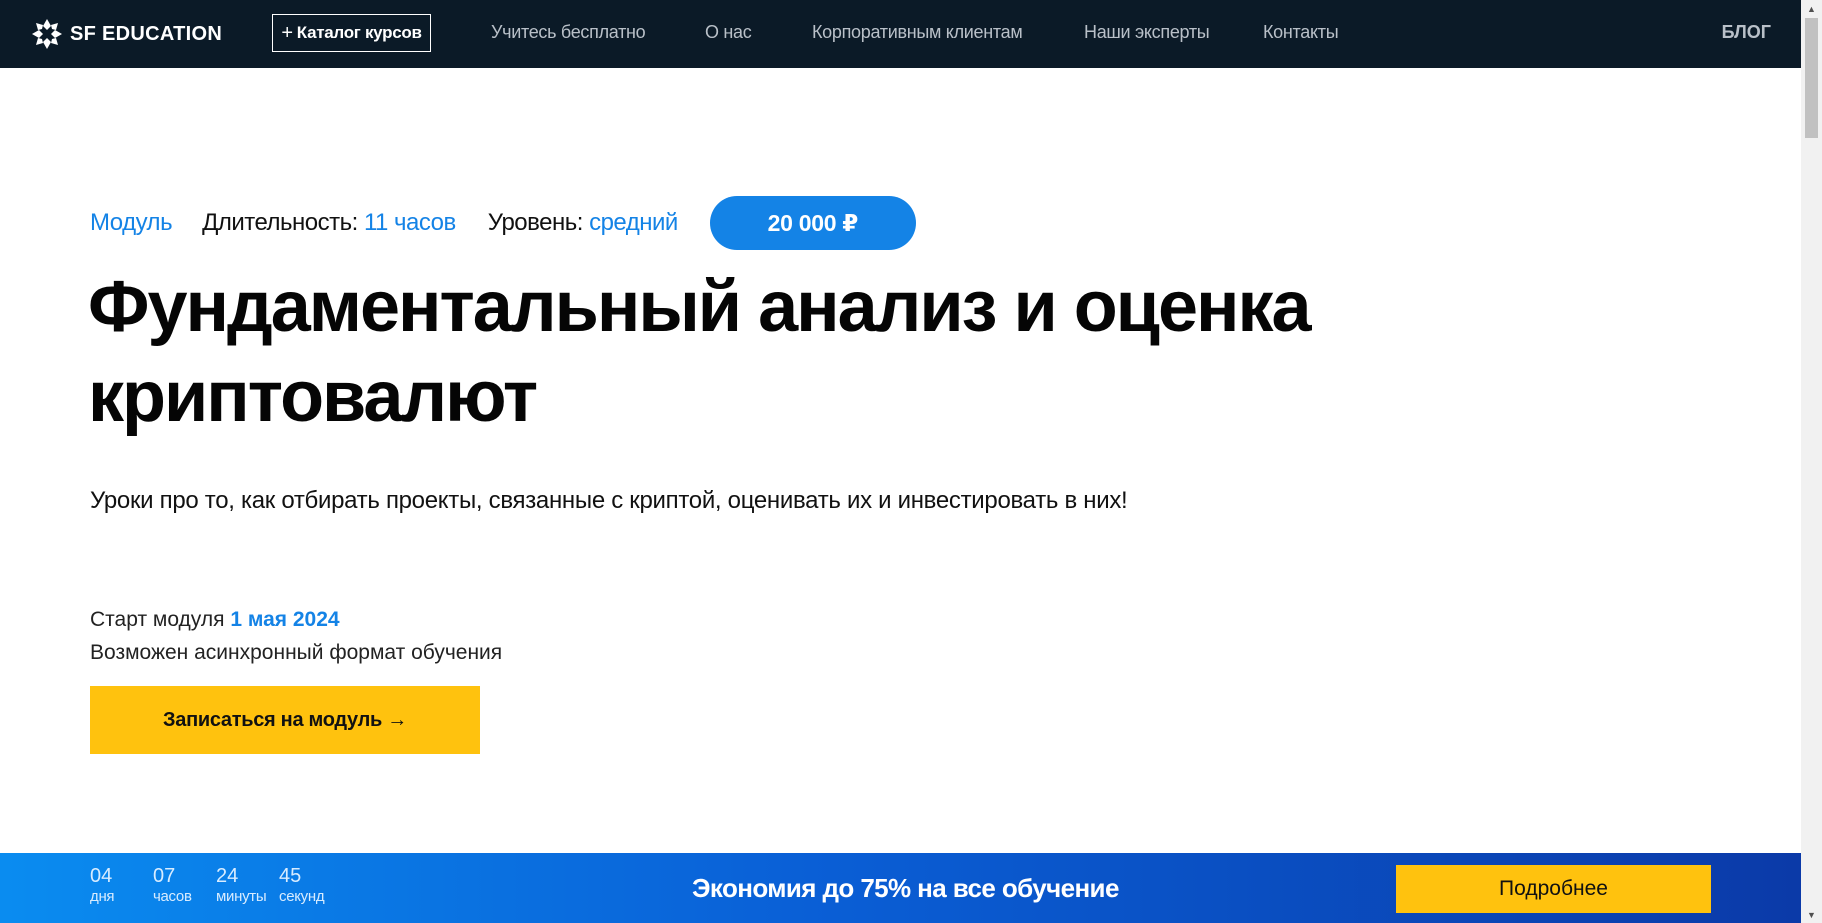 The width and height of the screenshot is (1822, 923). I want to click on nav-contacts: Контакты, so click(1301, 32).